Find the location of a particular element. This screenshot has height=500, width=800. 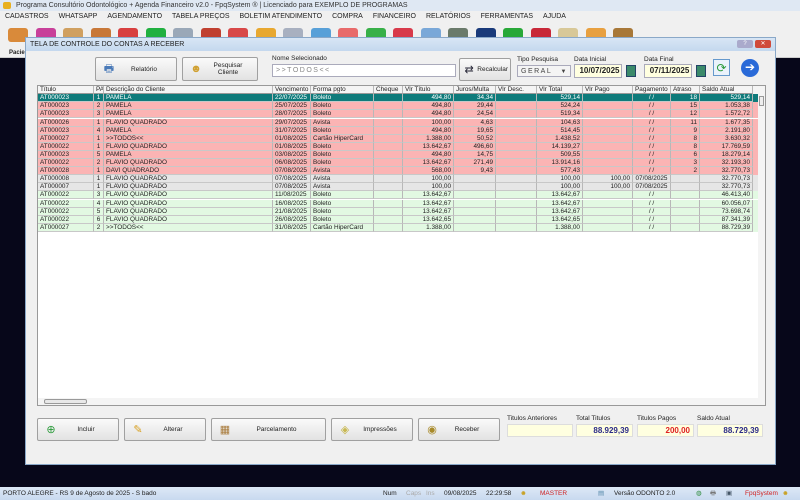

column-header: Vlr Pago is located at coordinates (608, 90).